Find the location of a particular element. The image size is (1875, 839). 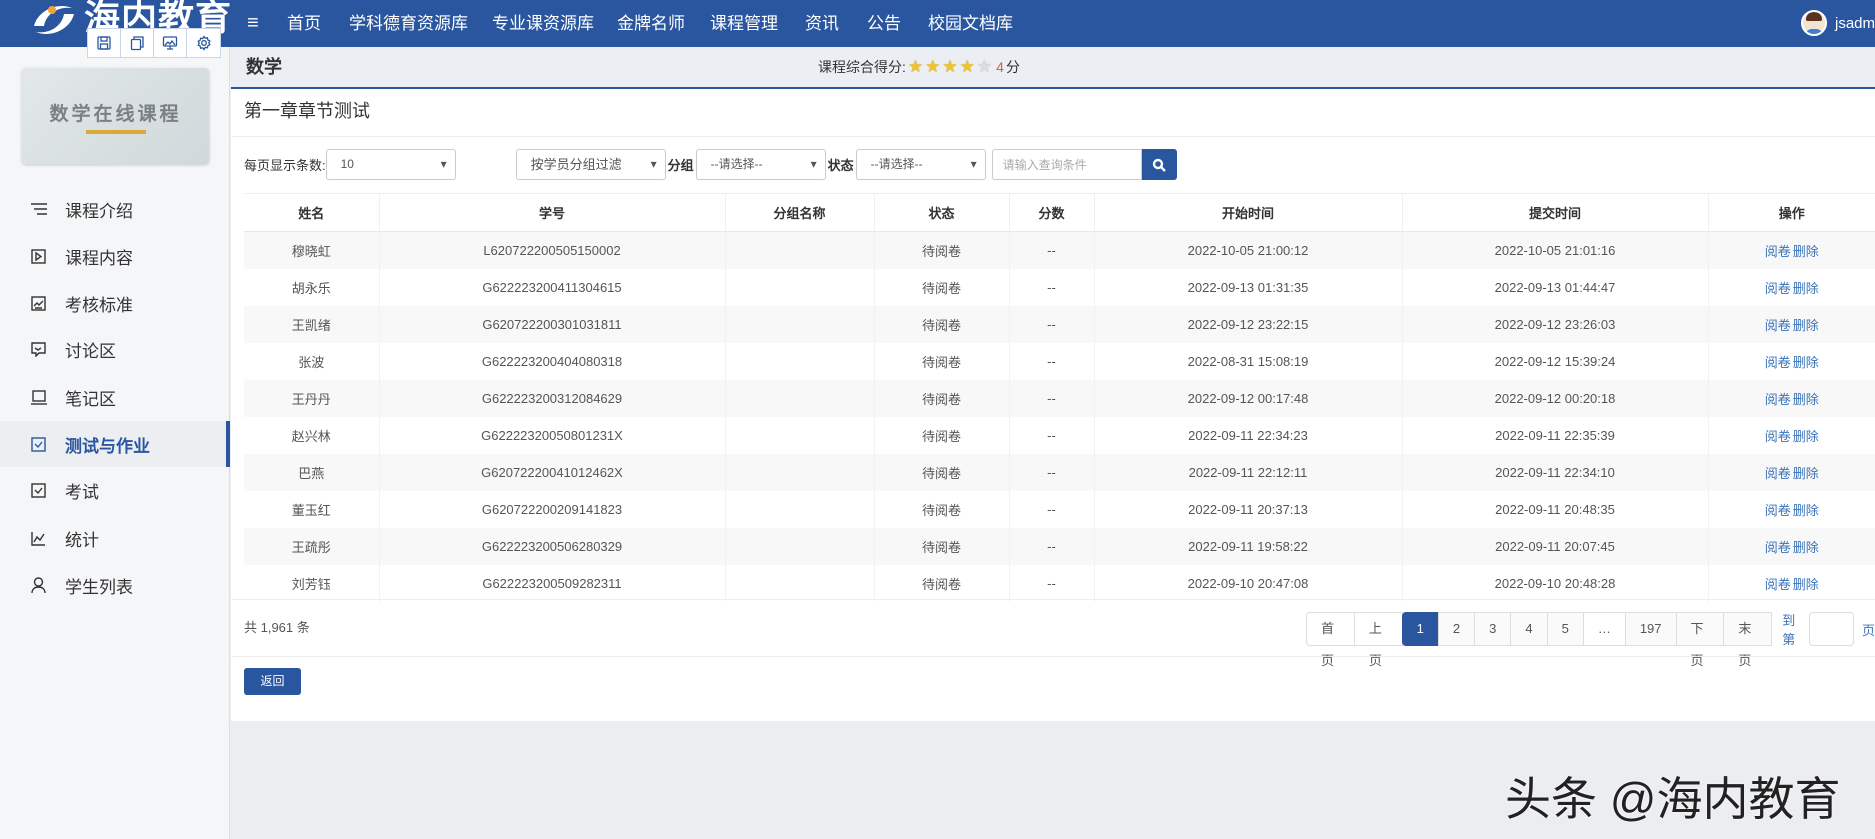

back-button: 返回 is located at coordinates (272, 681).